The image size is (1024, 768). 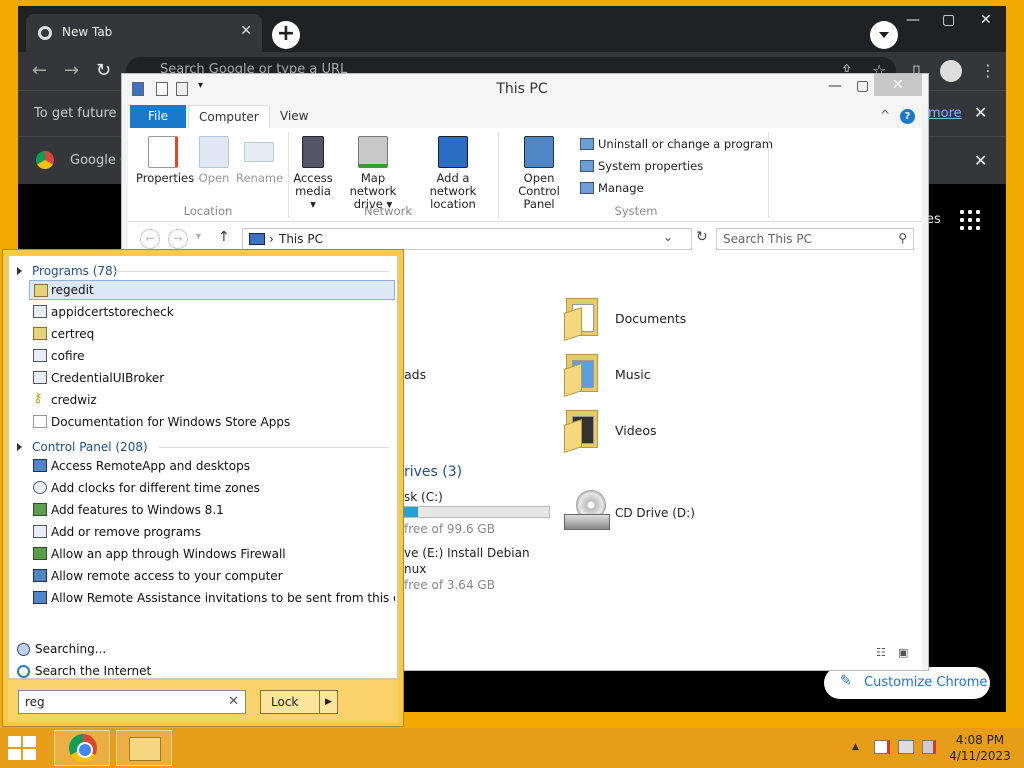 What do you see at coordinates (212, 532) in the screenshot?
I see `list-item: Add or remove programs` at bounding box center [212, 532].